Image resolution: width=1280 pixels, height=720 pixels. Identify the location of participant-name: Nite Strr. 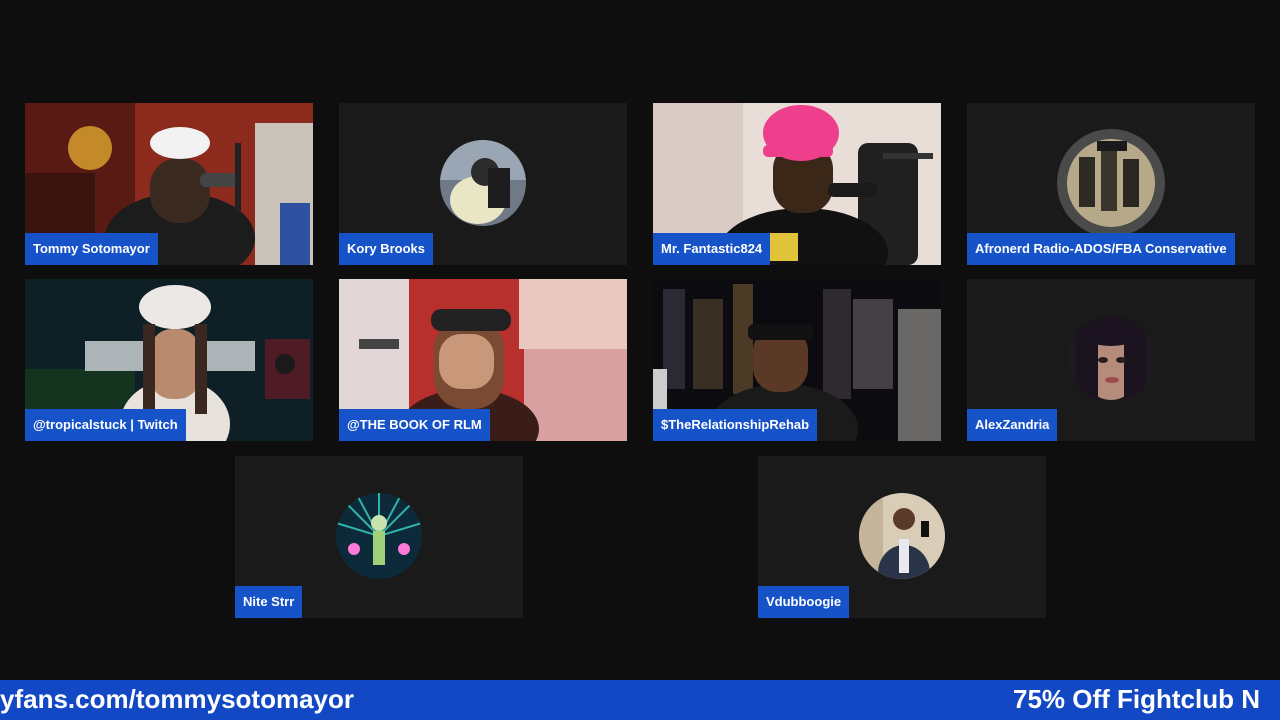
(269, 602).